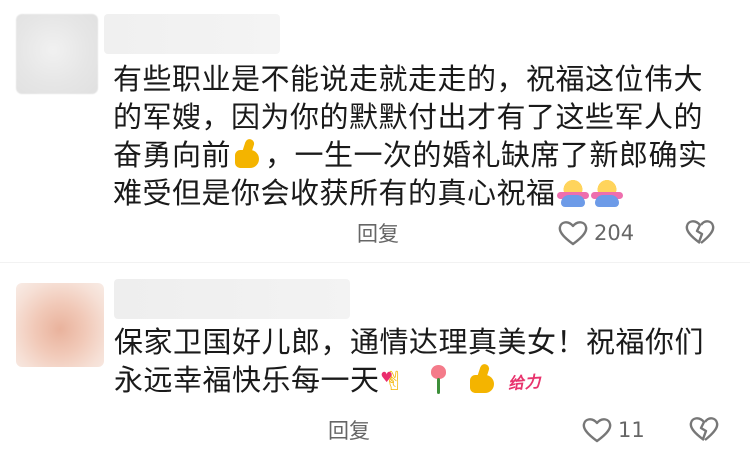 This screenshot has width=750, height=459. I want to click on like-count: 204, so click(614, 233).